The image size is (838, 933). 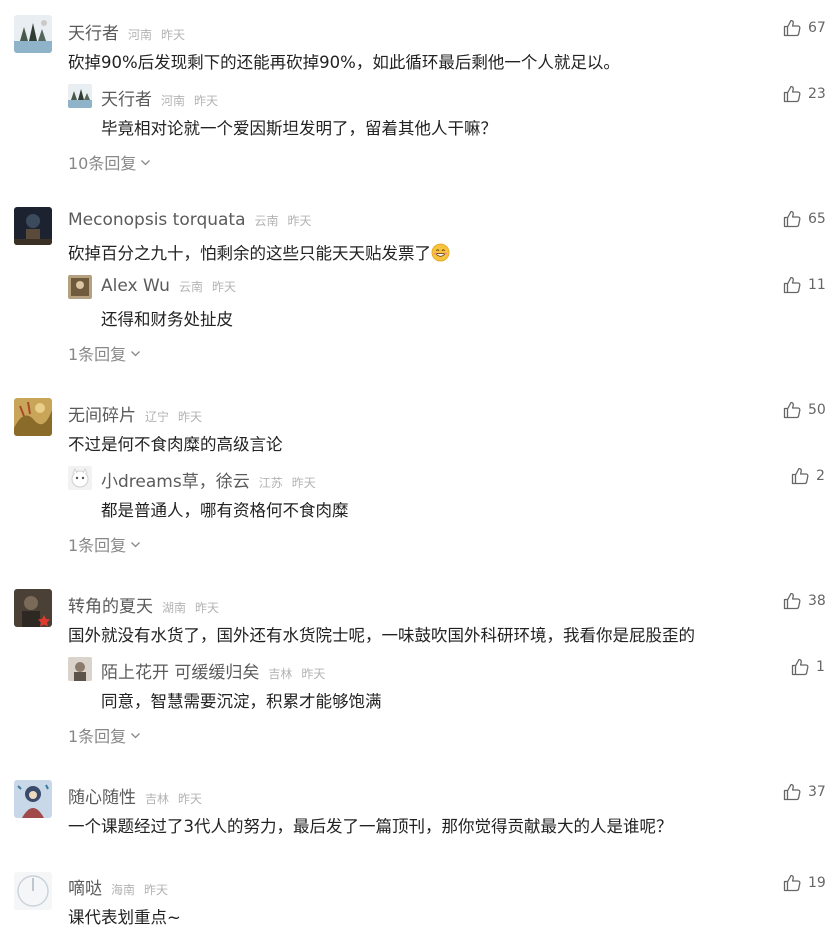 I want to click on user-name: 转角的夏天, so click(x=110, y=604).